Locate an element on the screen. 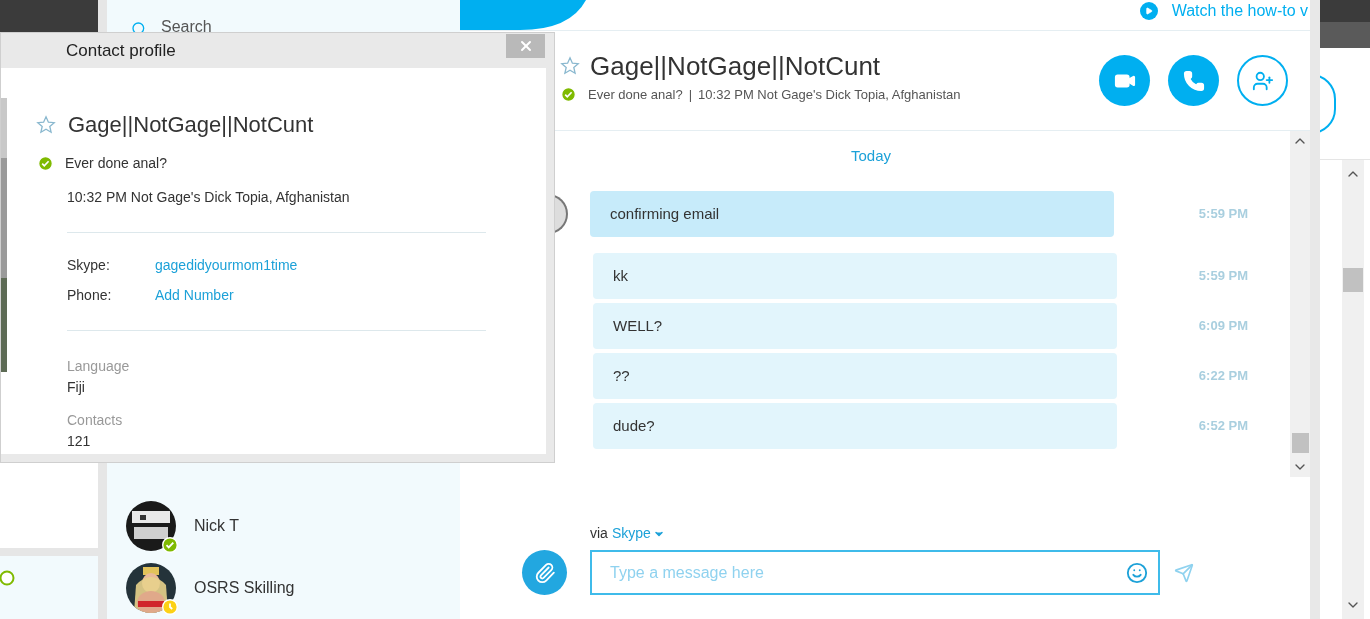 The height and width of the screenshot is (619, 1370). play-icon is located at coordinates (1148, 11).